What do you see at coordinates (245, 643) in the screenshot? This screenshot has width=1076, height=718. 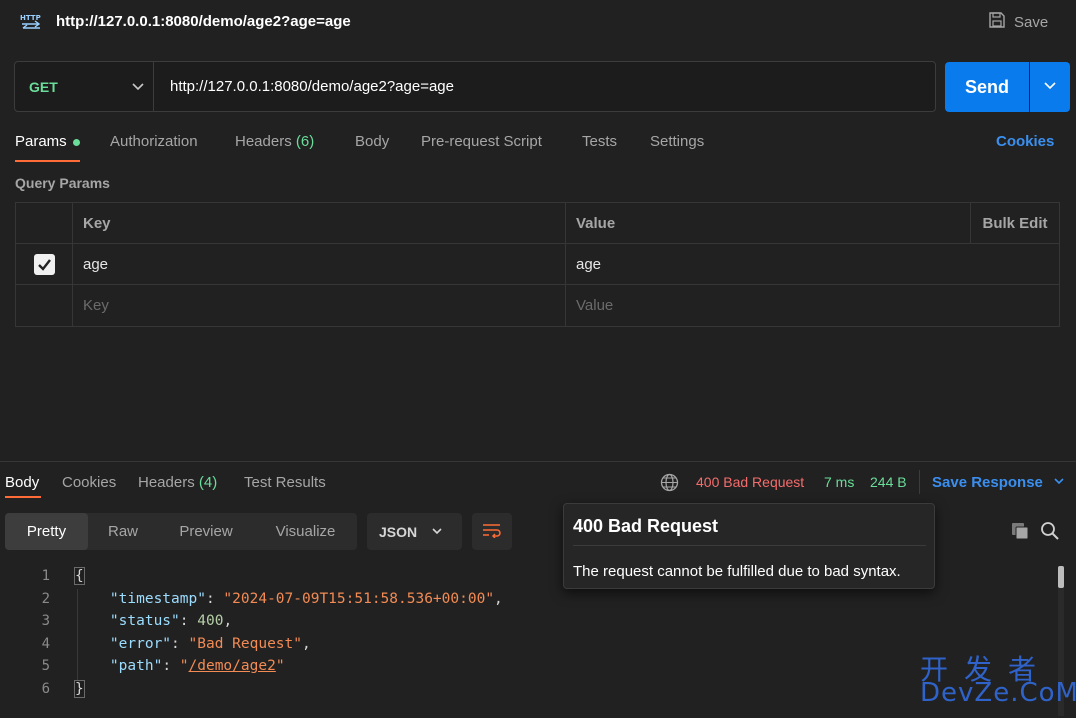 I see `json-string: "Bad Request"` at bounding box center [245, 643].